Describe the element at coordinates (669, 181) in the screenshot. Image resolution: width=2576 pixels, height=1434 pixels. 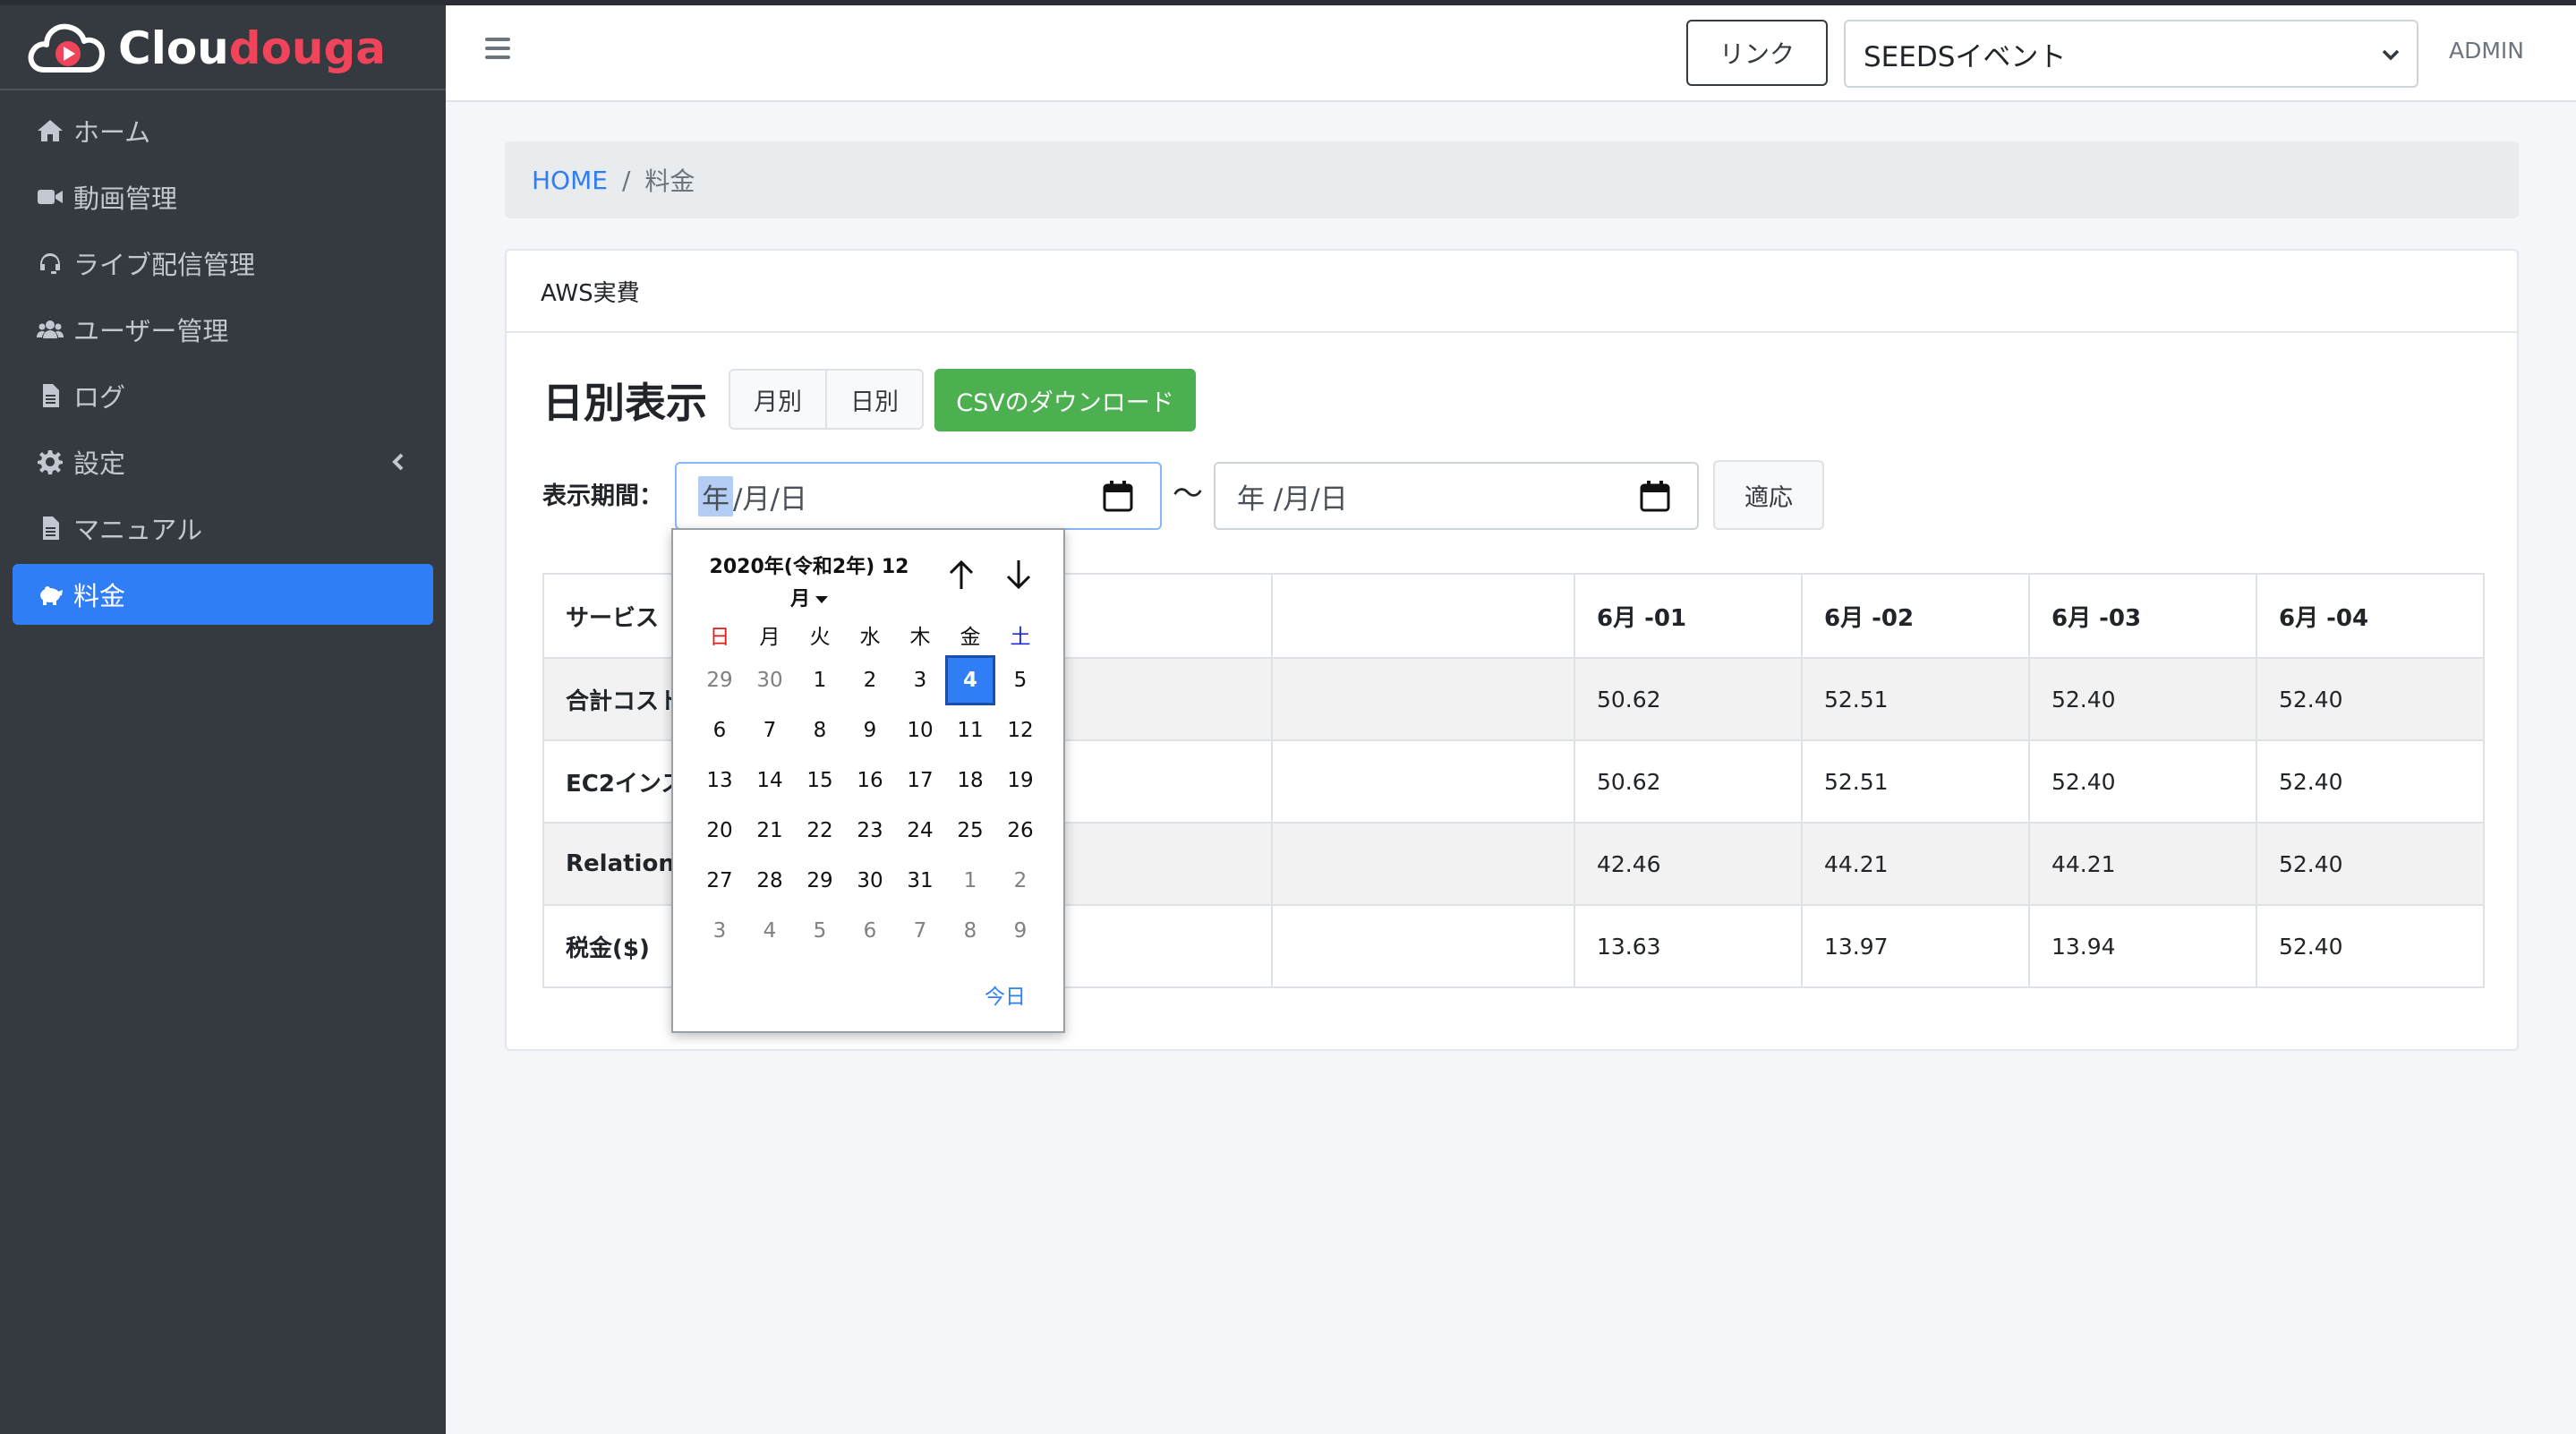
I see `breadcrumb-current: 料金` at that location.